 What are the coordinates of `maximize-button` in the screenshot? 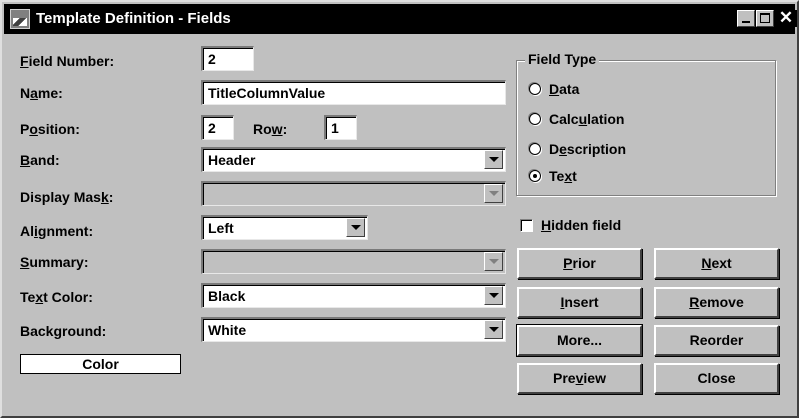 It's located at (765, 18).